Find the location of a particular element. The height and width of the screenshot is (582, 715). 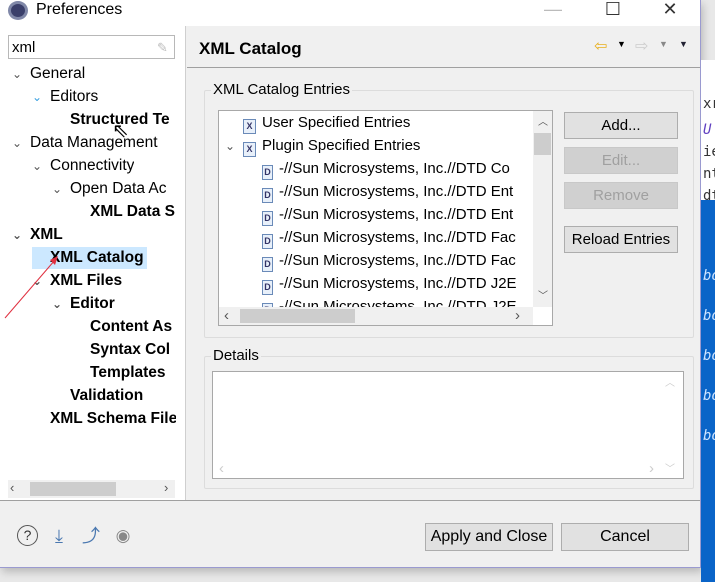

export-icon: ⤴ is located at coordinates (91, 536).